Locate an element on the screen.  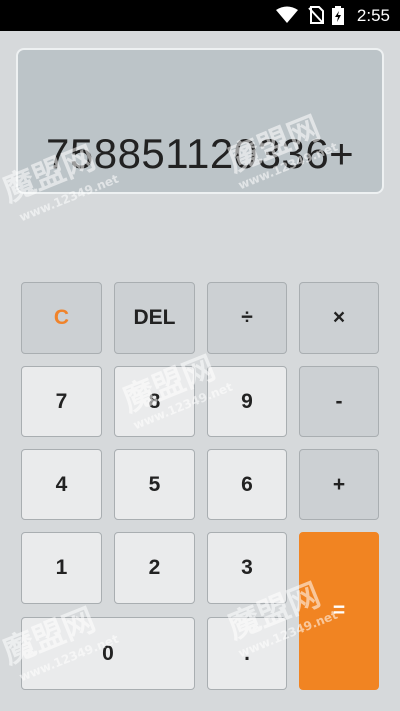
digit-0-button: 0 is located at coordinates (108, 653).